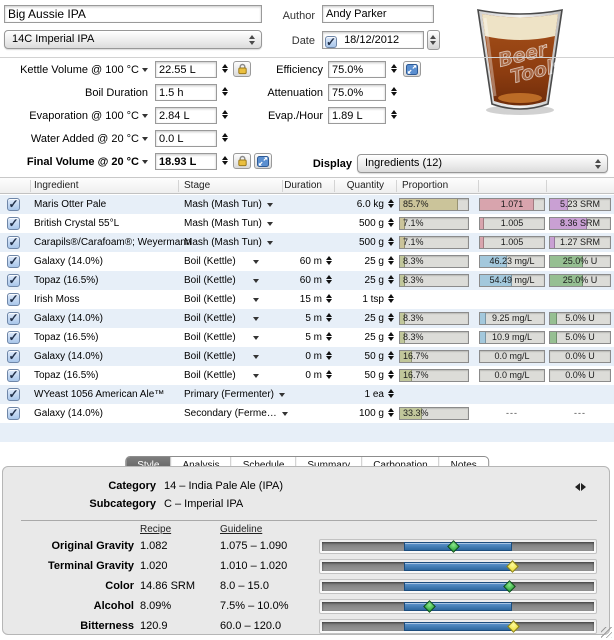 The width and height of the screenshot is (614, 640). What do you see at coordinates (373, 40) in the screenshot?
I see `date-field: ✓ 18/12/2012` at bounding box center [373, 40].